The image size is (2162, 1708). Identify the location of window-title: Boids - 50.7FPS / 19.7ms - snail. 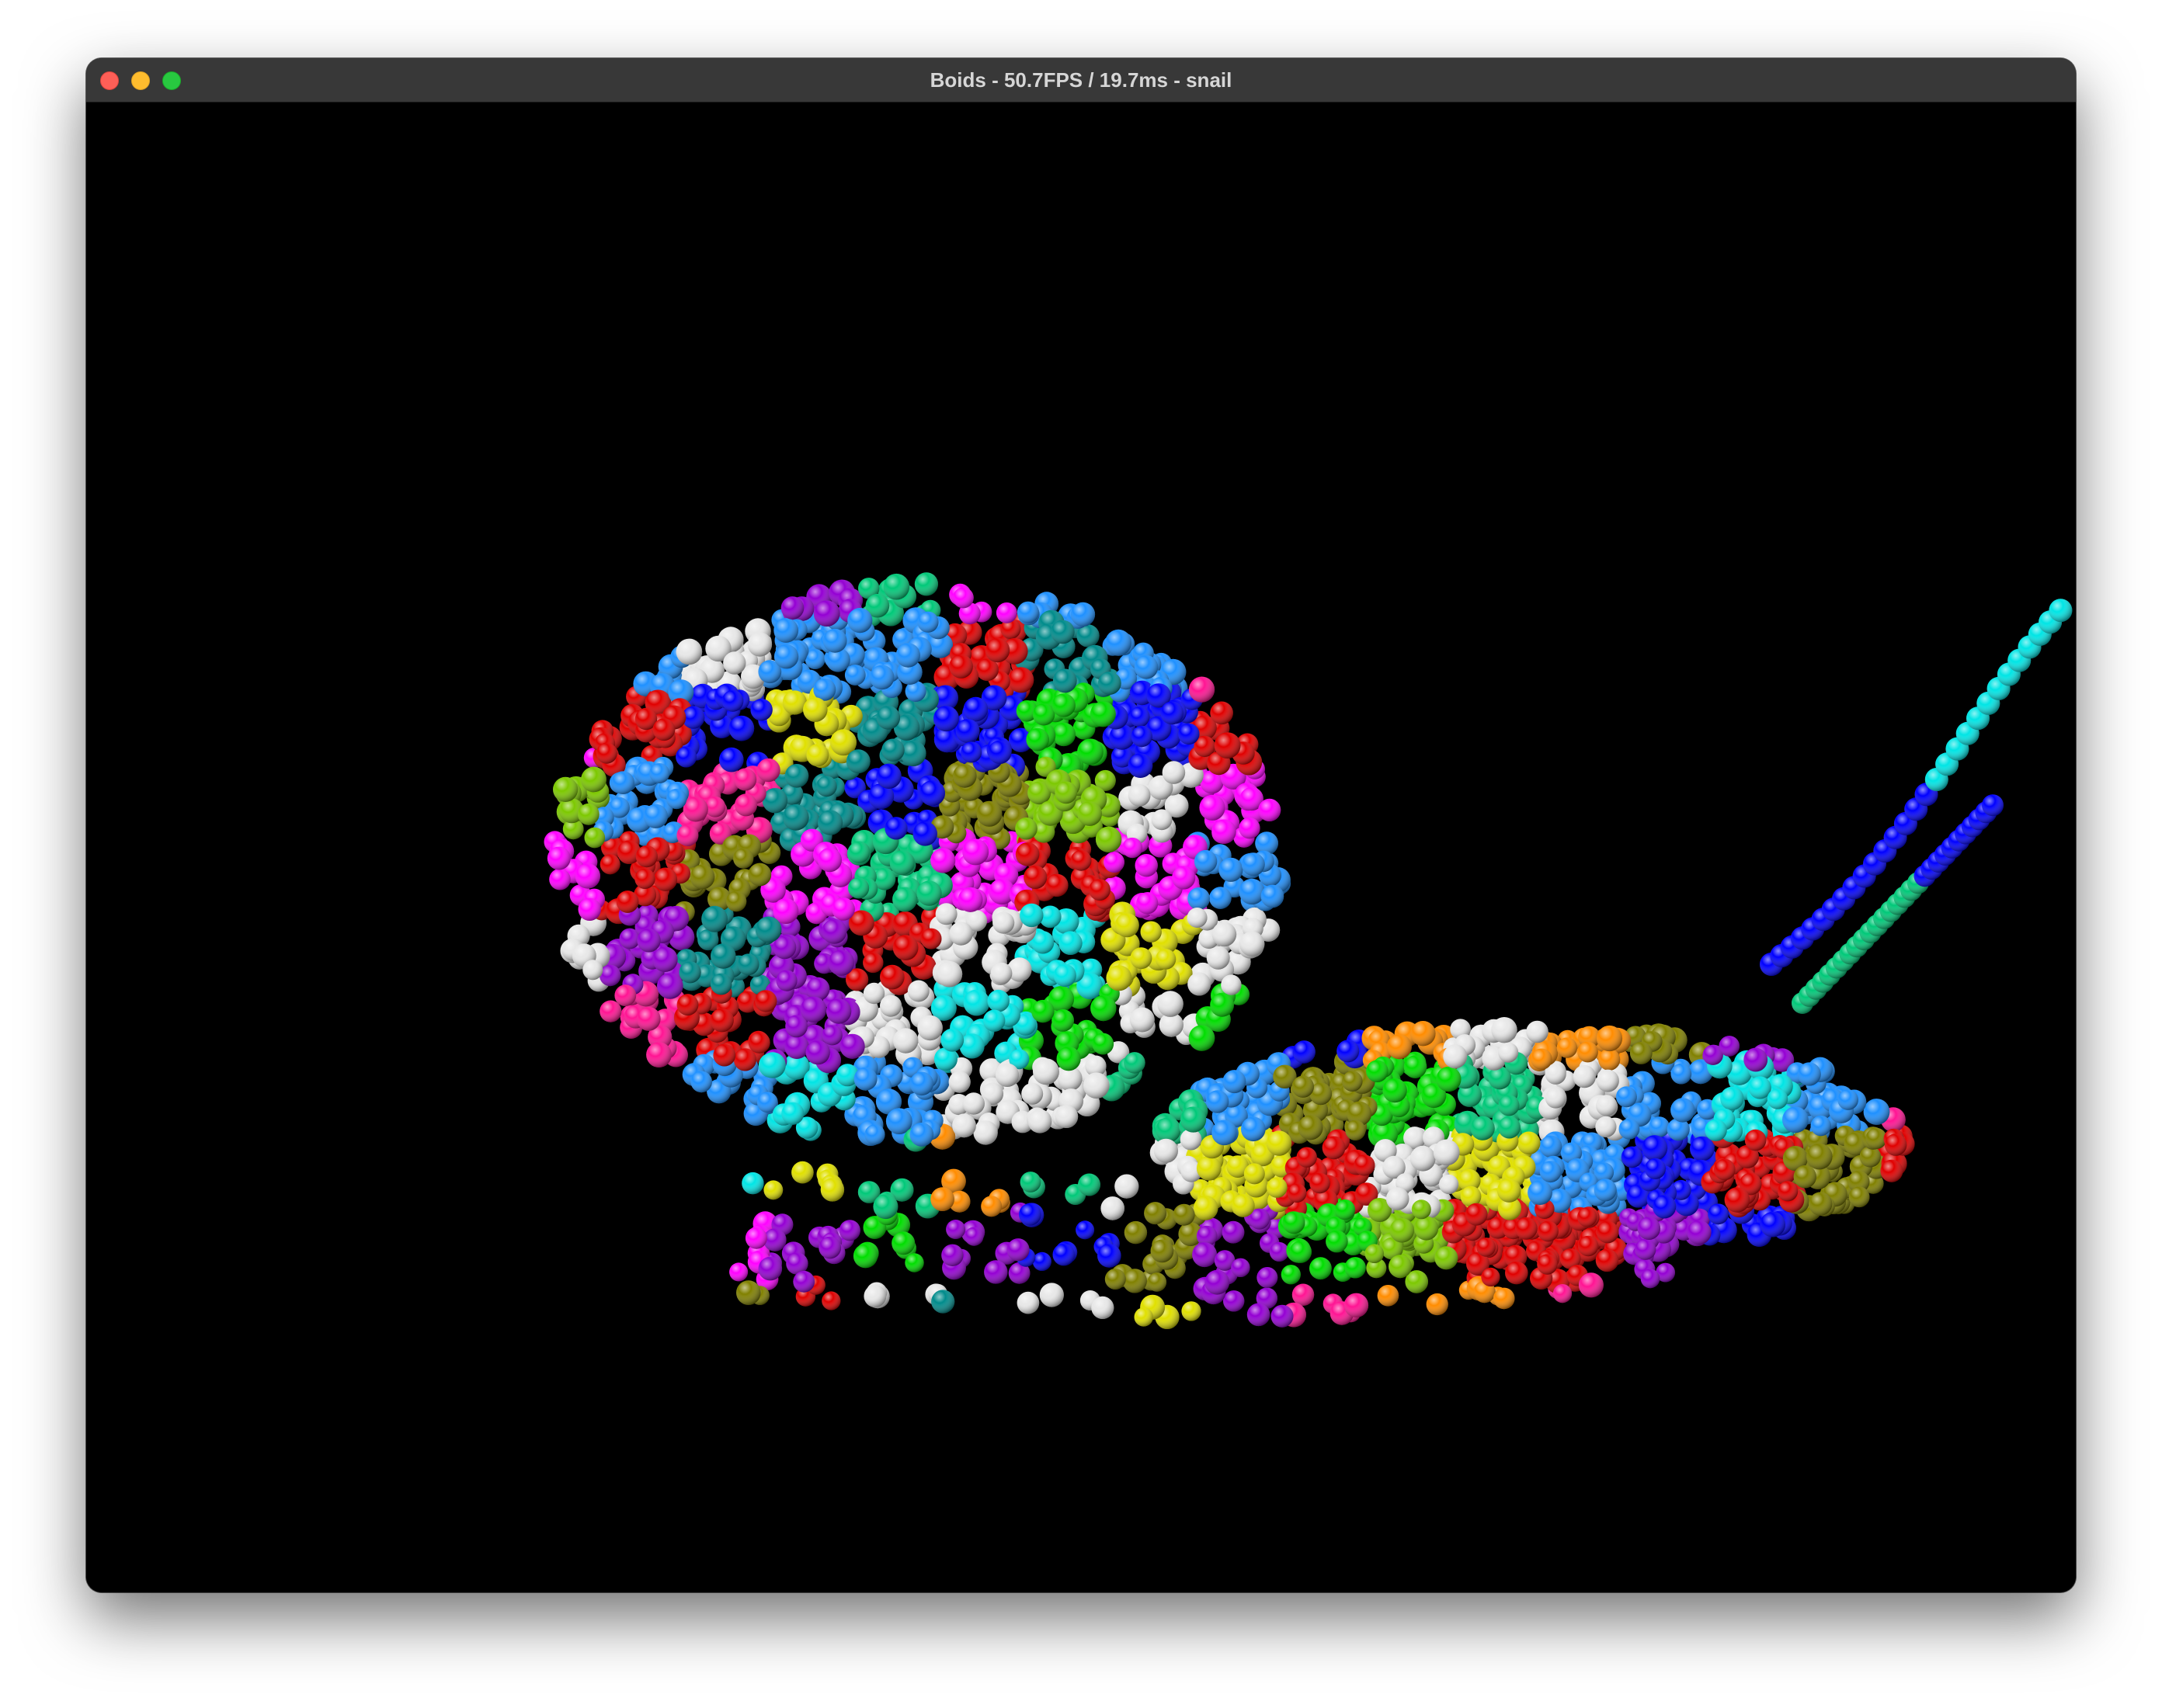
(1081, 80).